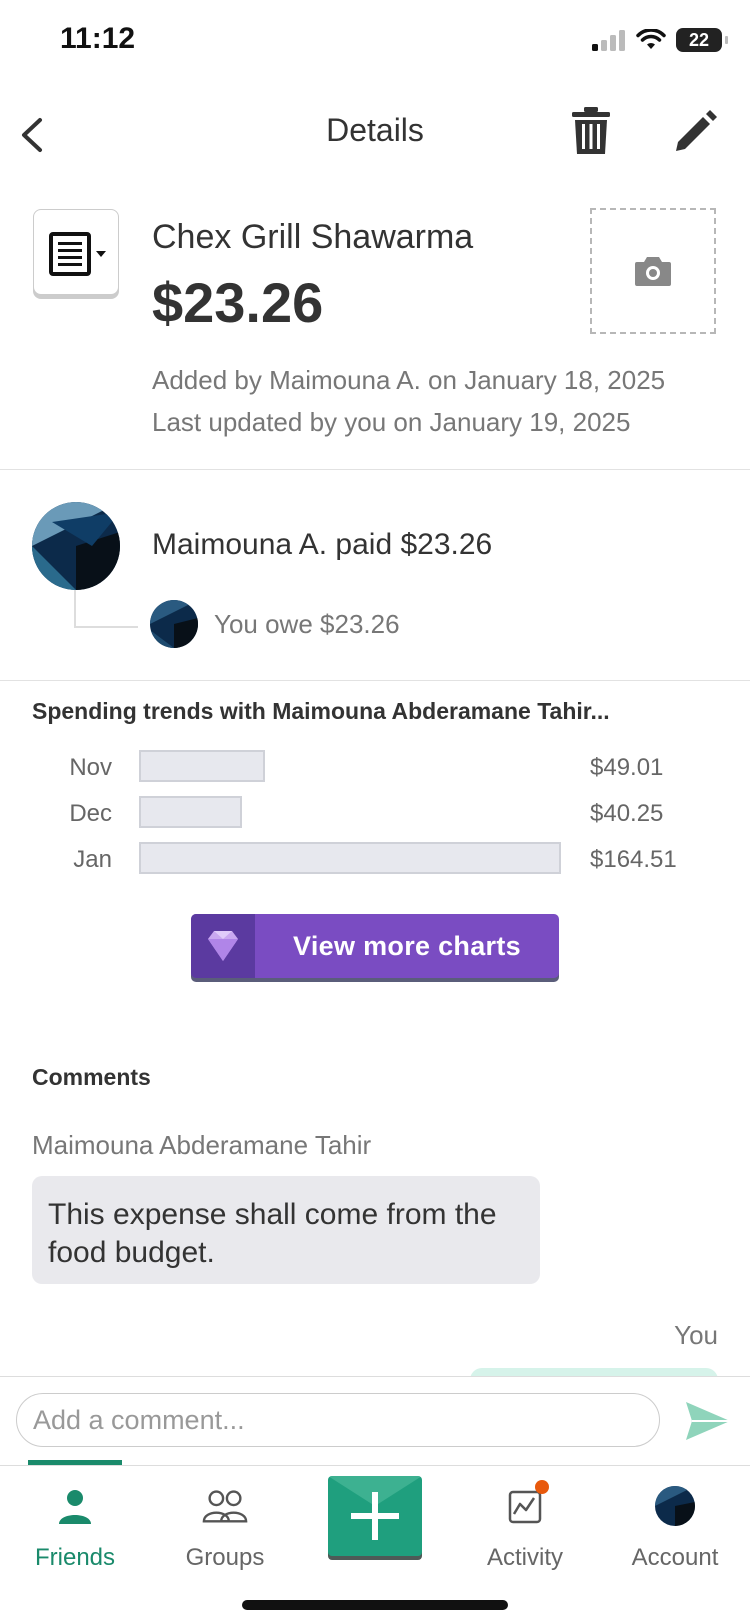  What do you see at coordinates (202, 1145) in the screenshot?
I see `comment-author: Maimouna Abderamane Tahir` at bounding box center [202, 1145].